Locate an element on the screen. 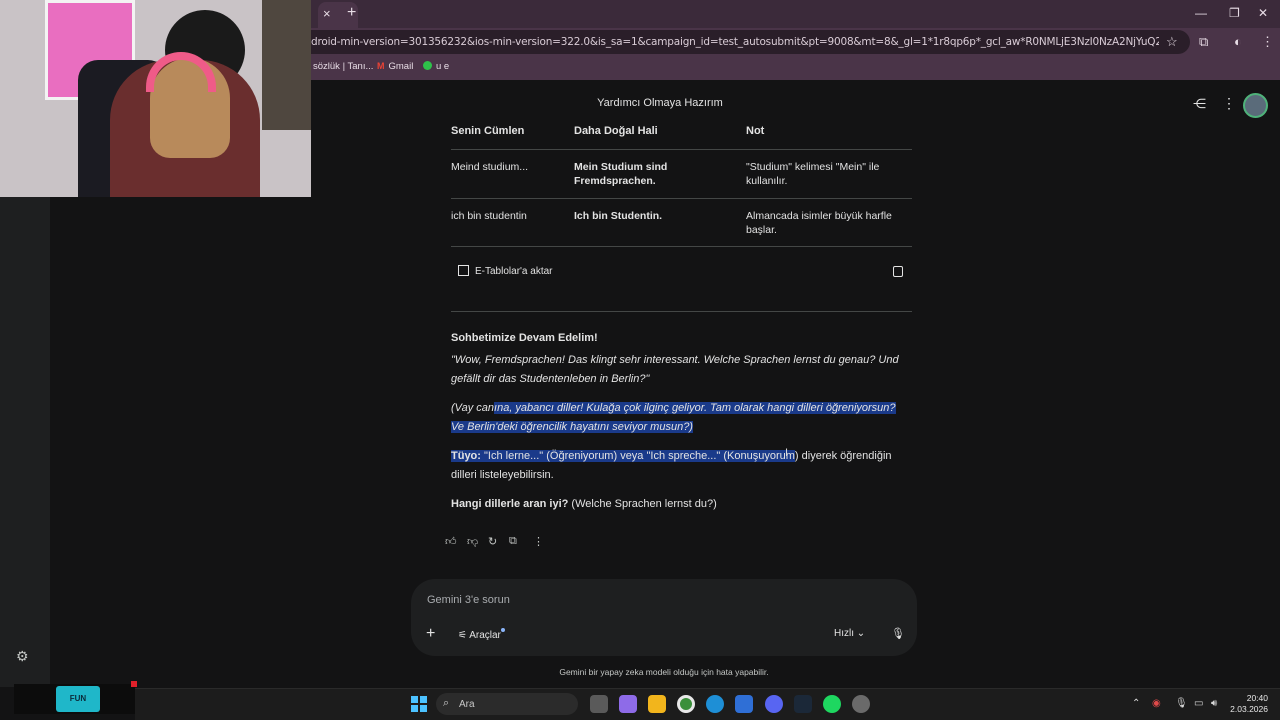 Image resolution: width=1280 pixels, height=720 pixels. tools-button: ⚟ Araçlar is located at coordinates (481, 634).